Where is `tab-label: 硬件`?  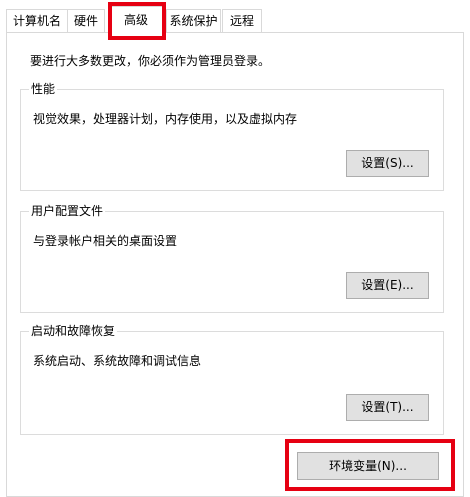 tab-label: 硬件 is located at coordinates (85, 21).